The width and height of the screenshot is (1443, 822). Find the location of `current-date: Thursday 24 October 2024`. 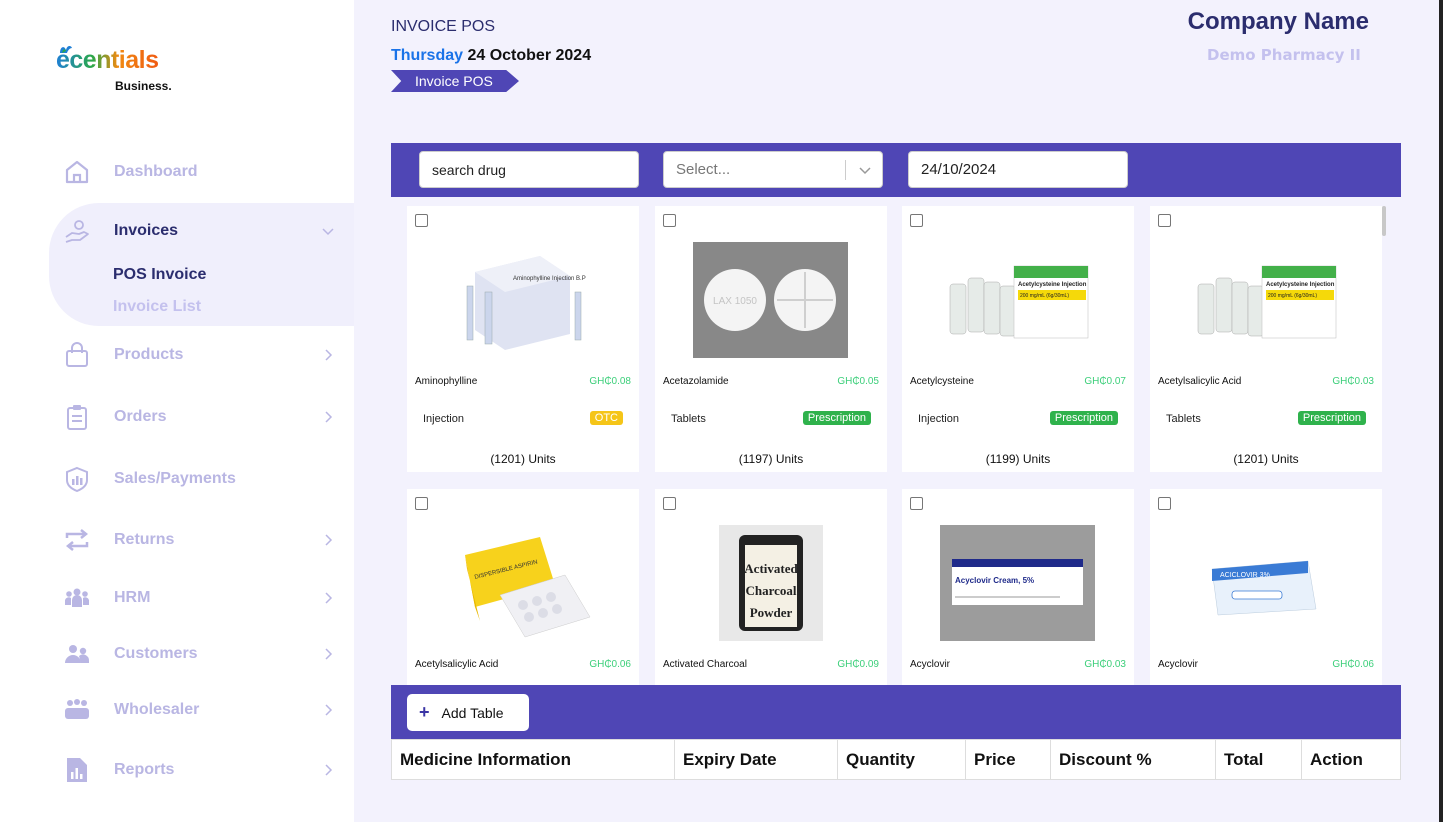

current-date: Thursday 24 October 2024 is located at coordinates (491, 56).